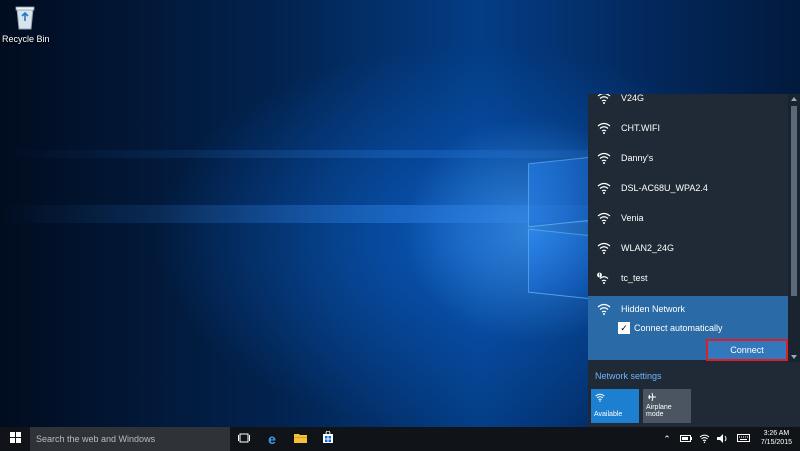  What do you see at coordinates (637, 158) in the screenshot?
I see `network-name: Danny's` at bounding box center [637, 158].